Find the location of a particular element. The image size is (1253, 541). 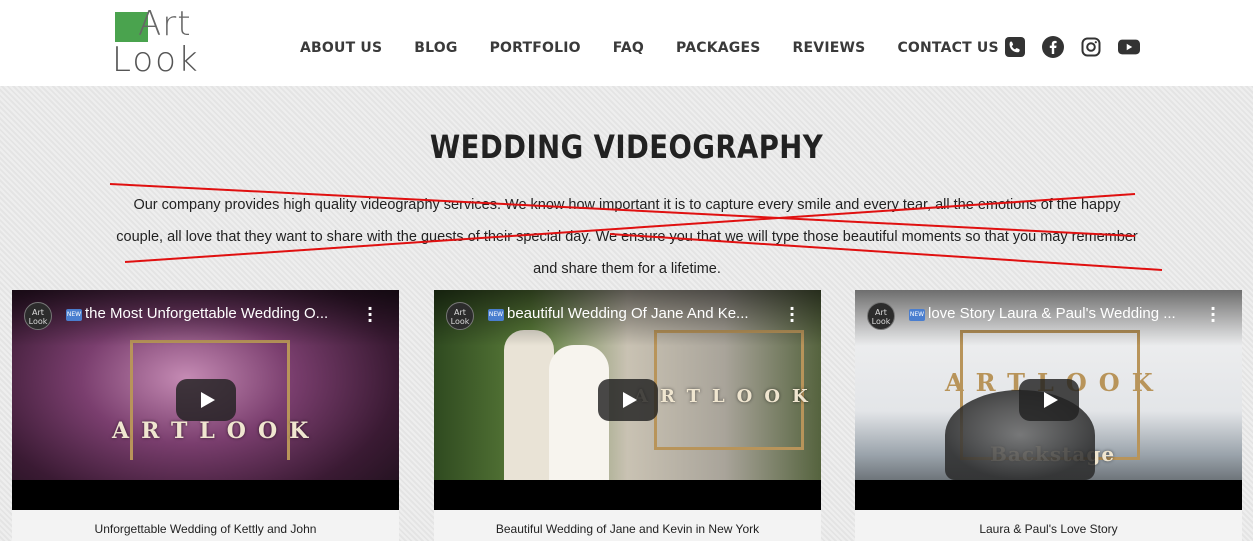

nav-packages: PACKAGES is located at coordinates (718, 48).